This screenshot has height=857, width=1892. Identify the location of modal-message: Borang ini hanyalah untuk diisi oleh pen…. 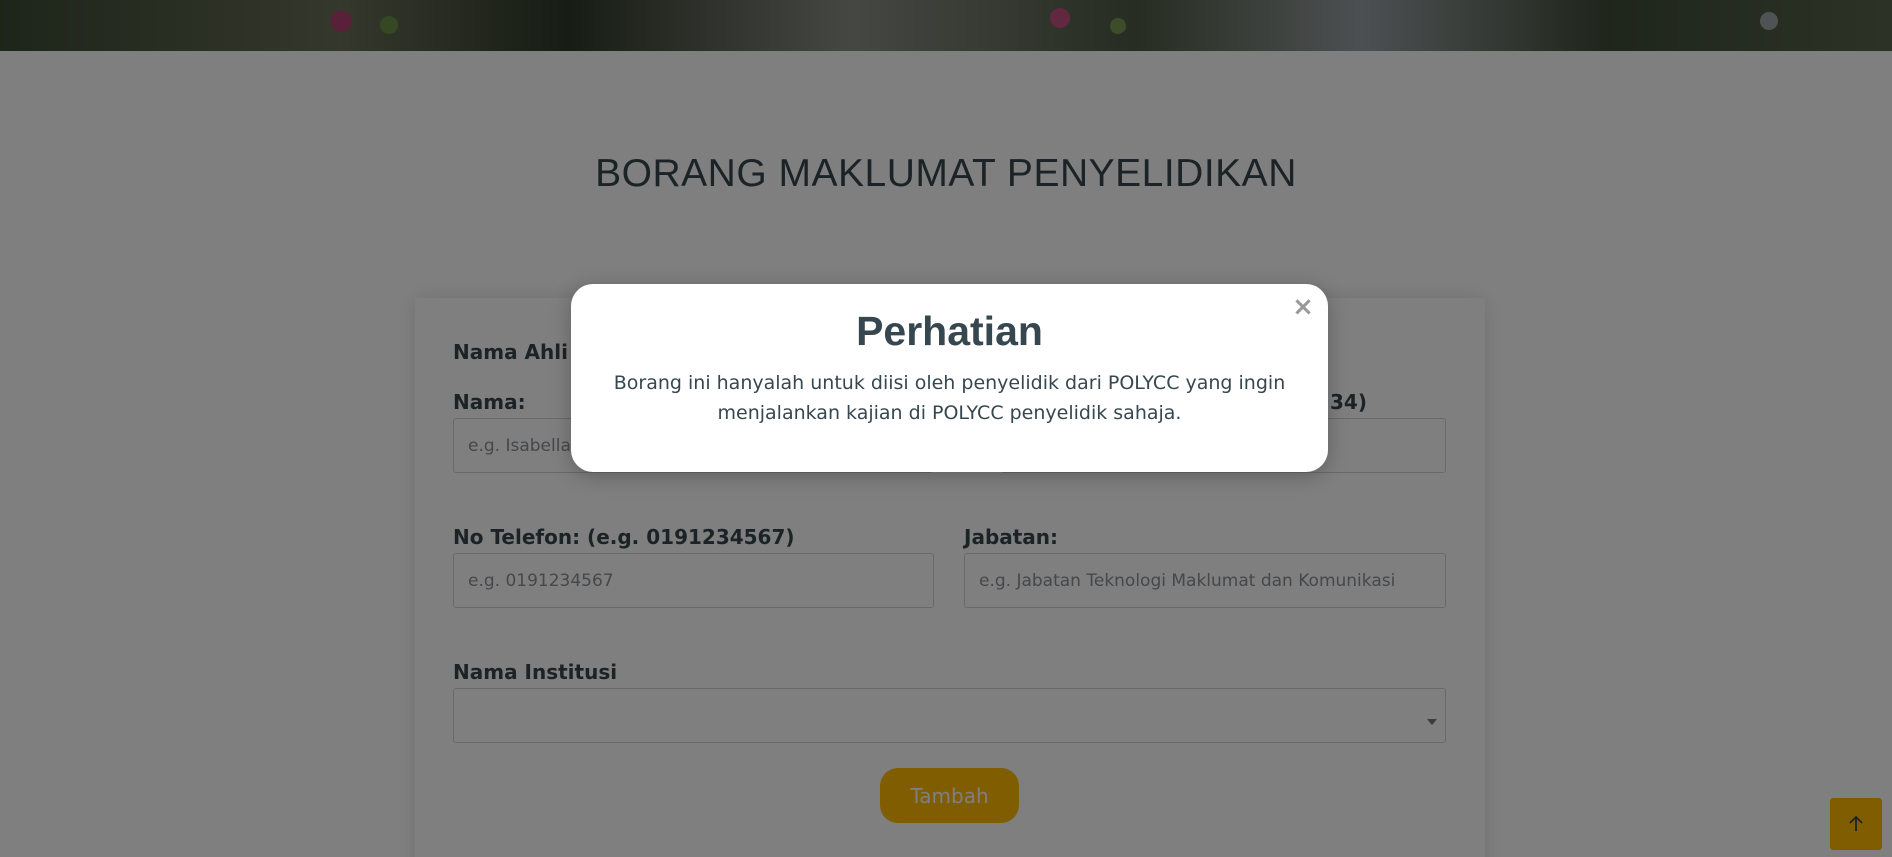
(949, 398).